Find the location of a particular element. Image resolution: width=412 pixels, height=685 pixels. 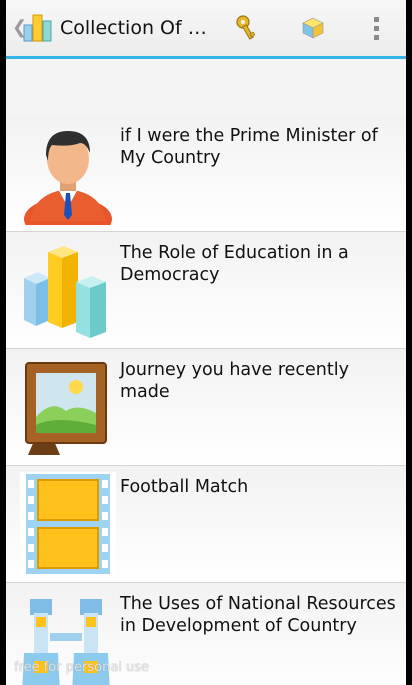

watermark-text: free for personal use is located at coordinates (82, 667).